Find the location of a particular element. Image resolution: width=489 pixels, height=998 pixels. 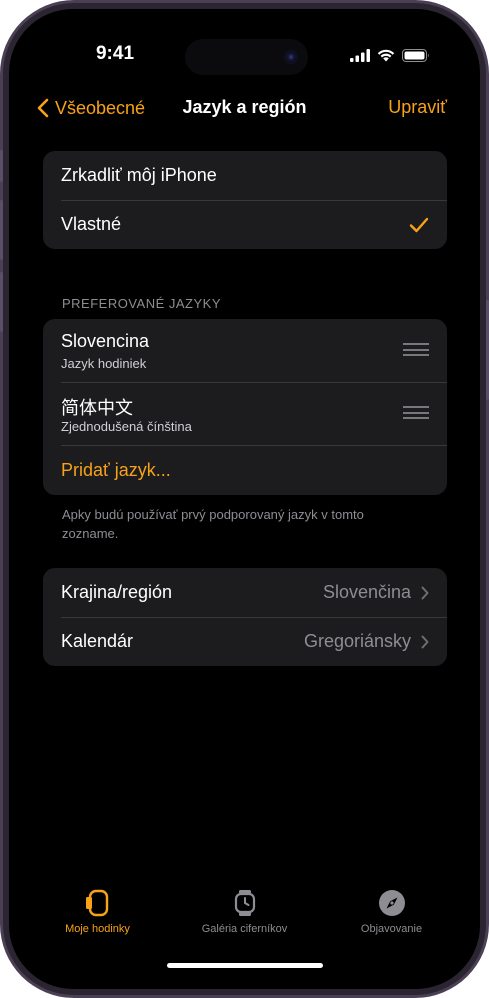

status-icons is located at coordinates (390, 55).